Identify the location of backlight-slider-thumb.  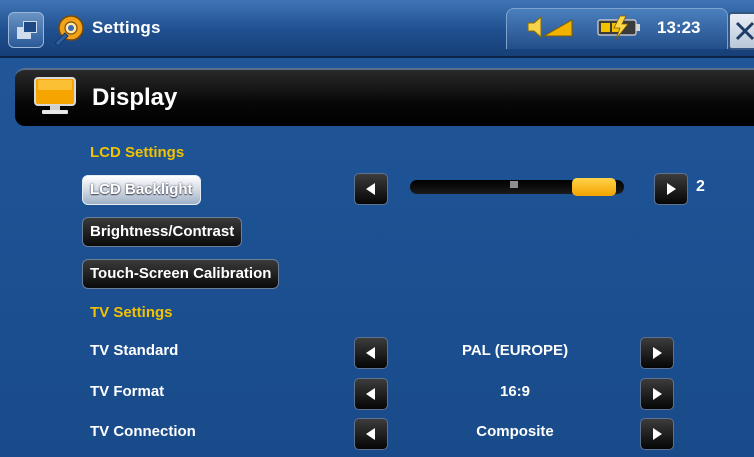
(593, 187).